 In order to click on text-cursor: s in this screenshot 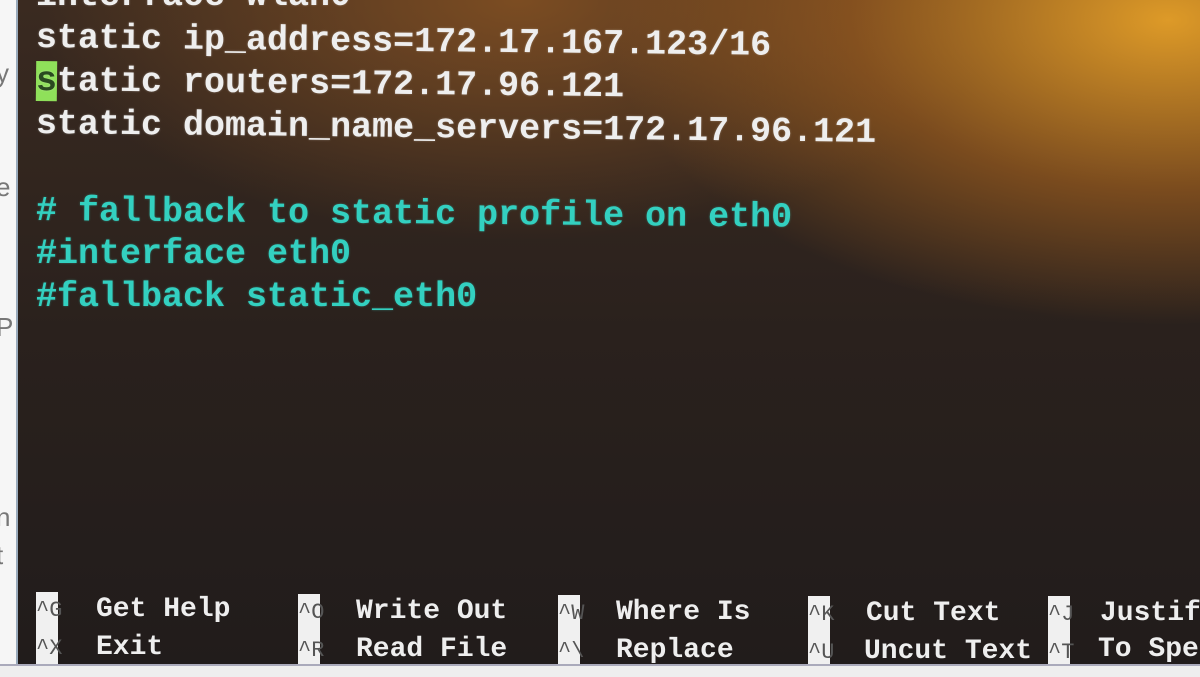, I will do `click(46, 81)`.